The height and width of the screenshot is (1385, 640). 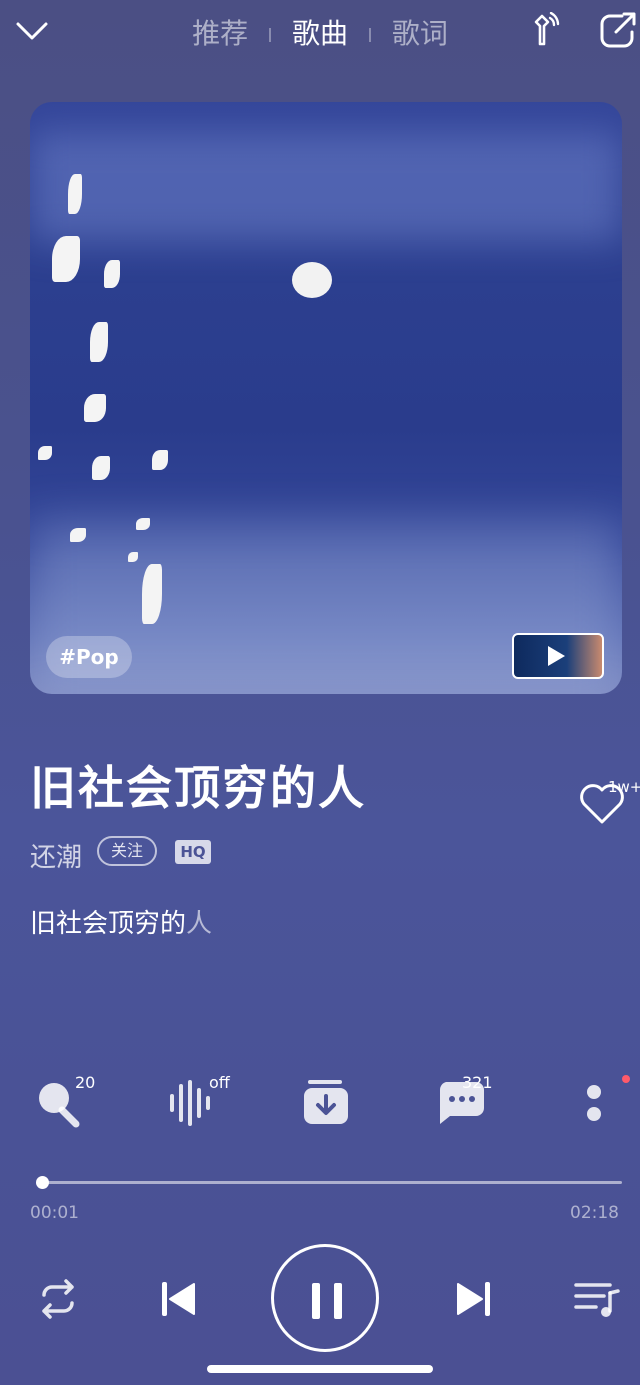 I want to click on more-options-icon, so click(x=598, y=1103).